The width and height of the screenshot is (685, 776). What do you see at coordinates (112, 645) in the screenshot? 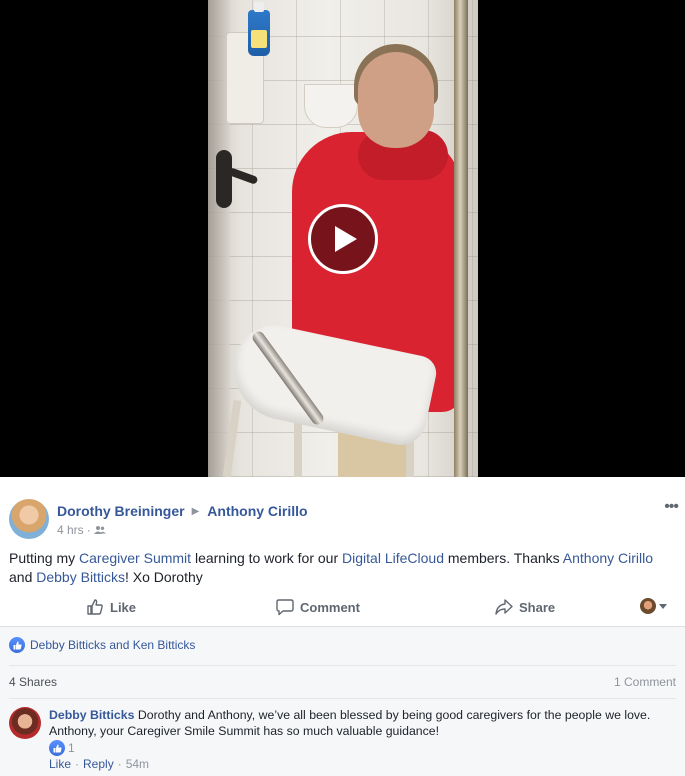
I see `reactors-names: Debby Bitticks and Ken Bitticks` at bounding box center [112, 645].